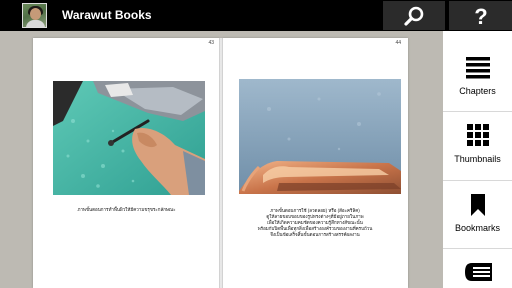  Describe the element at coordinates (256, 15) in the screenshot. I see `header-bar: Warawut Books ?` at that location.